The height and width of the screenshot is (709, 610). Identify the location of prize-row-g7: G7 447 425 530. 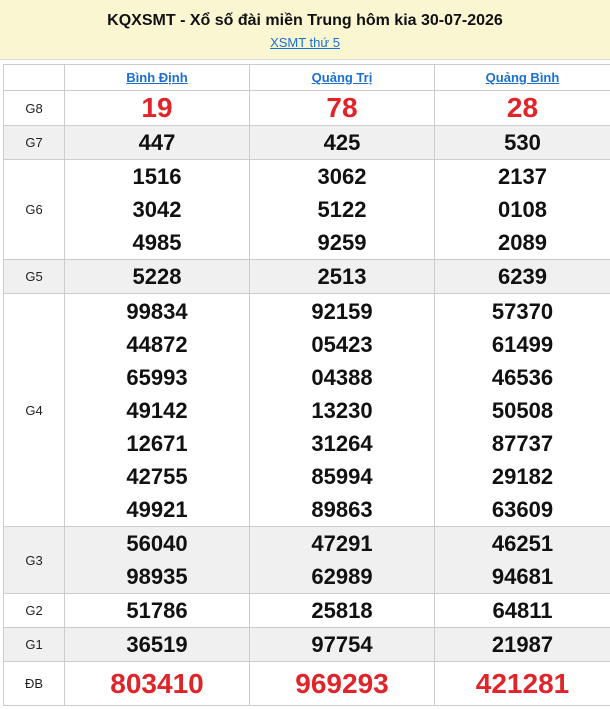
(306, 142).